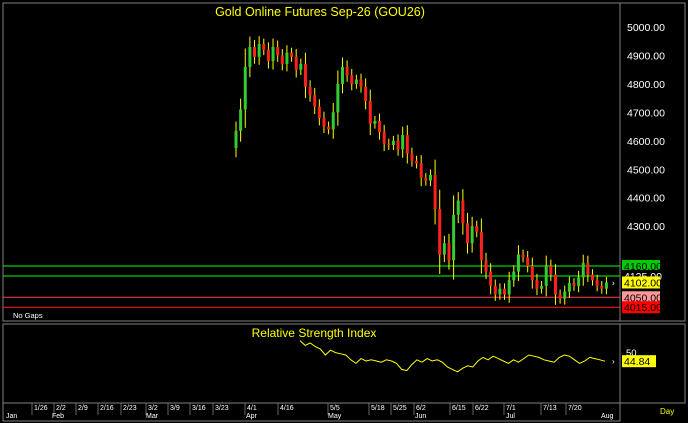 The image size is (688, 423). What do you see at coordinates (252, 408) in the screenshot?
I see `day-label-9: 4/1` at bounding box center [252, 408].